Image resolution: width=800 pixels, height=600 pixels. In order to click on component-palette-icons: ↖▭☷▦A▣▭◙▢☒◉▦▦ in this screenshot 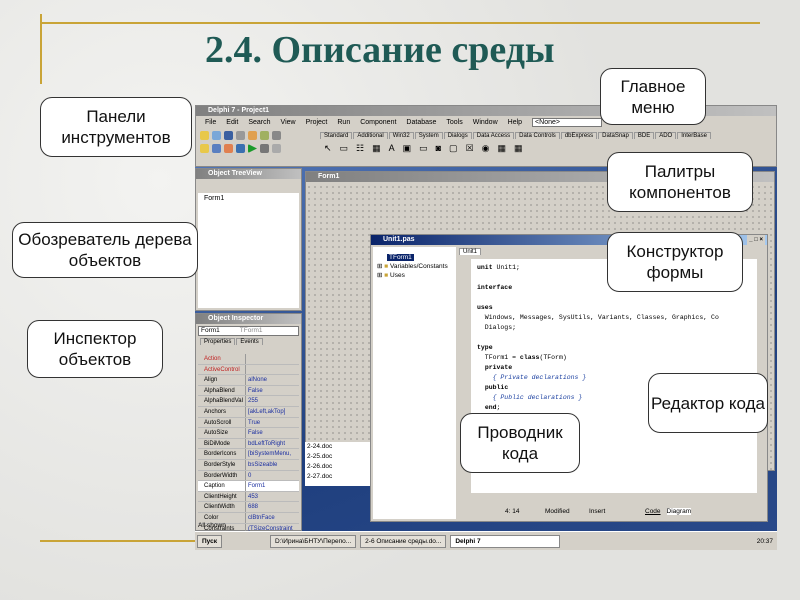, I will do `click(427, 148)`.